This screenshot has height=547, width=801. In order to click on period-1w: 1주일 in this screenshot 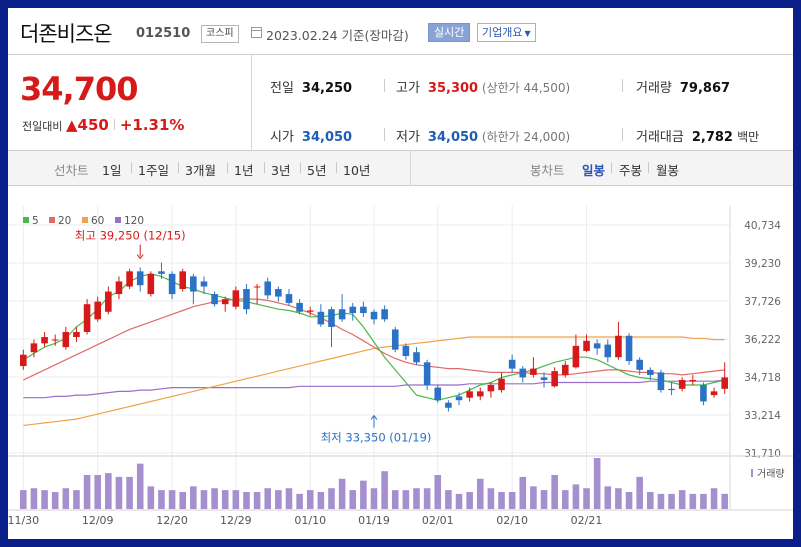, I will do `click(153, 169)`.